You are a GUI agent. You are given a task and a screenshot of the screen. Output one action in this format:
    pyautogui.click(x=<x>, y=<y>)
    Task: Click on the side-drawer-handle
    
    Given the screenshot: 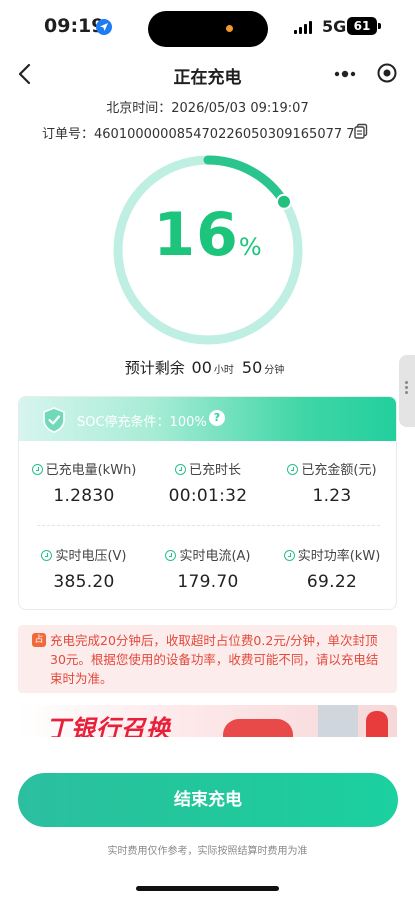 What is the action you would take?
    pyautogui.click(x=407, y=391)
    